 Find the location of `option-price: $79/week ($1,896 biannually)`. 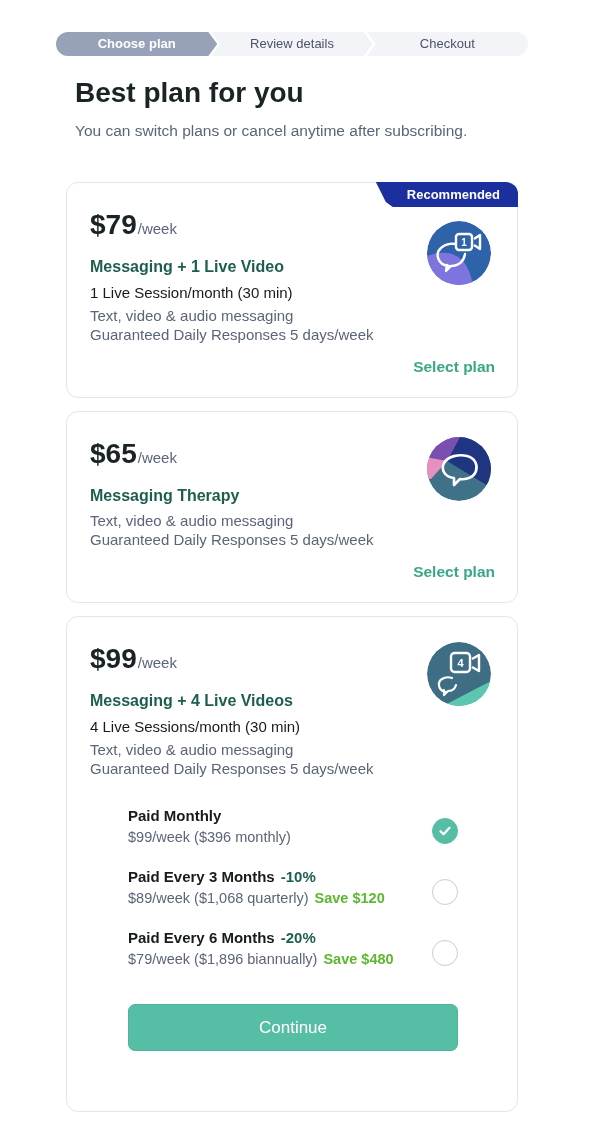

option-price: $79/week ($1,896 biannually) is located at coordinates (223, 959).